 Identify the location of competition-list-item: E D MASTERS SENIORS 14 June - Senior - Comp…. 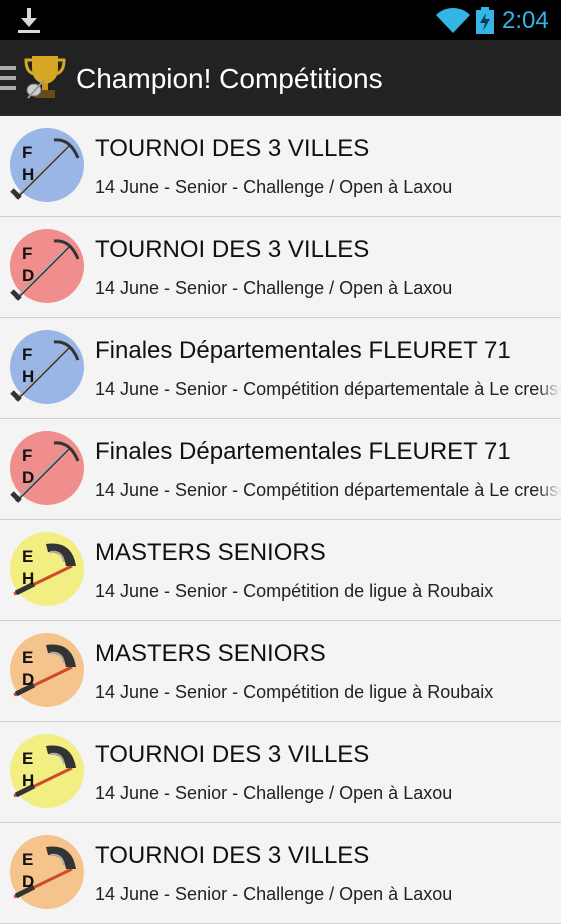
(280, 671).